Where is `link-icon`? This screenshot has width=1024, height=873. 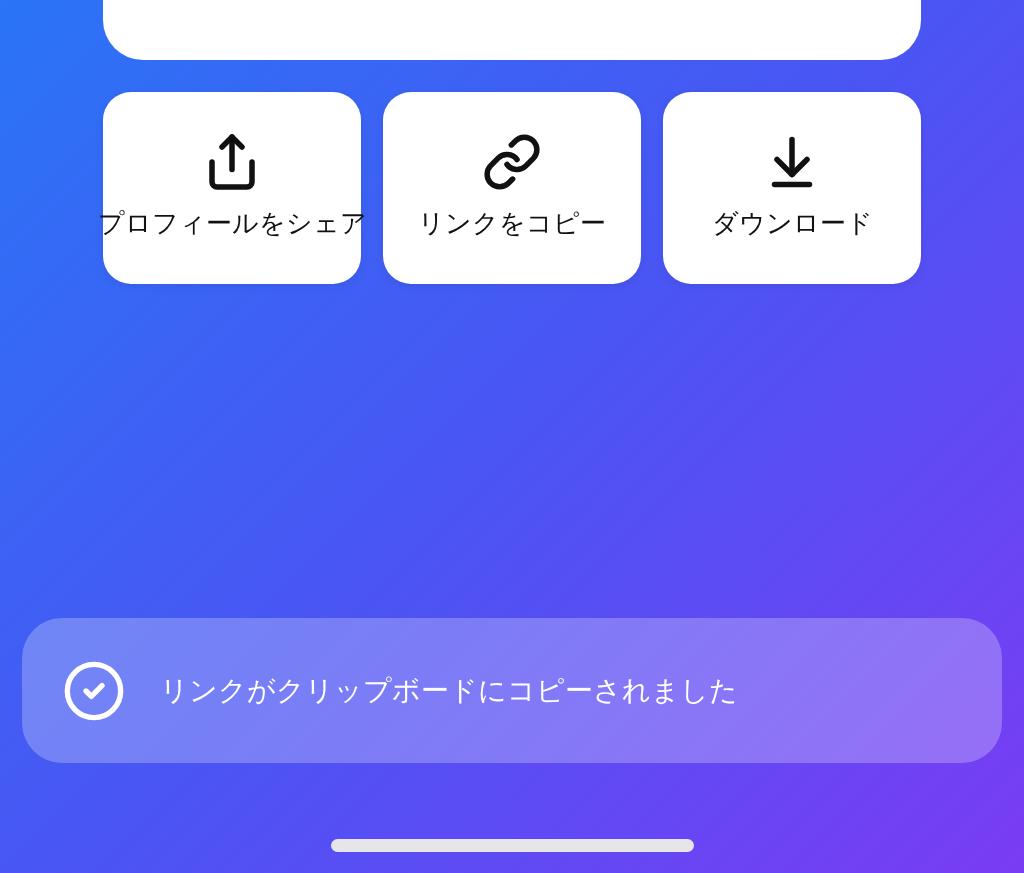
link-icon is located at coordinates (512, 162).